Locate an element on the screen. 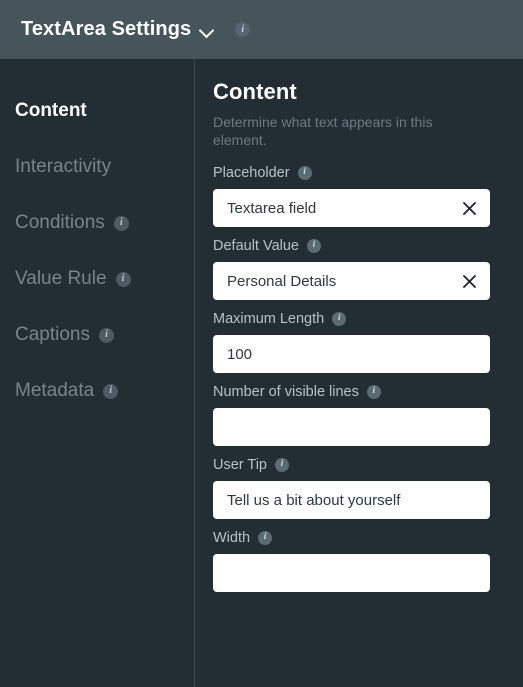 The width and height of the screenshot is (523, 687). field-label-row: Placeholder i is located at coordinates (351, 173).